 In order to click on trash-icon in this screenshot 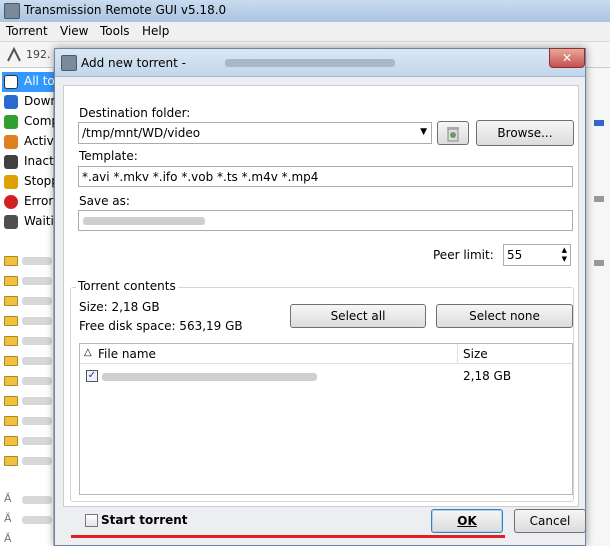, I will do `click(453, 134)`.